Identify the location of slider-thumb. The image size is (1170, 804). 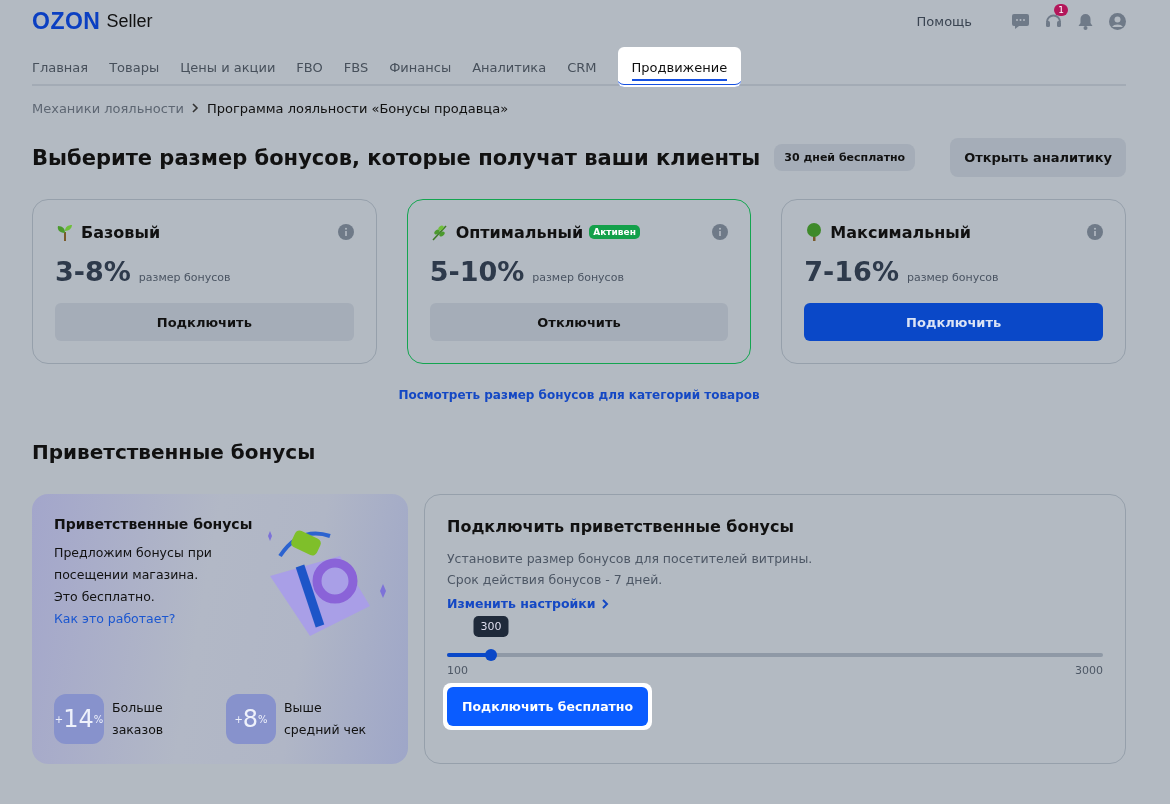
(490, 655).